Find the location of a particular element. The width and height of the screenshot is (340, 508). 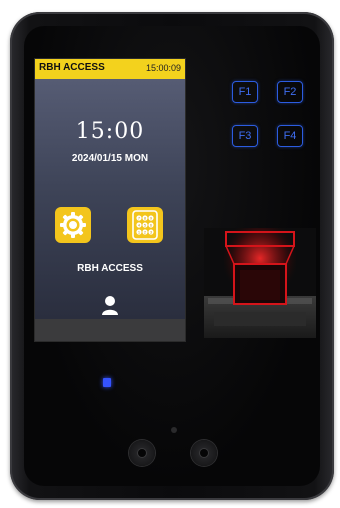

status-bar-title: RBH ACCESS is located at coordinates (72, 67).